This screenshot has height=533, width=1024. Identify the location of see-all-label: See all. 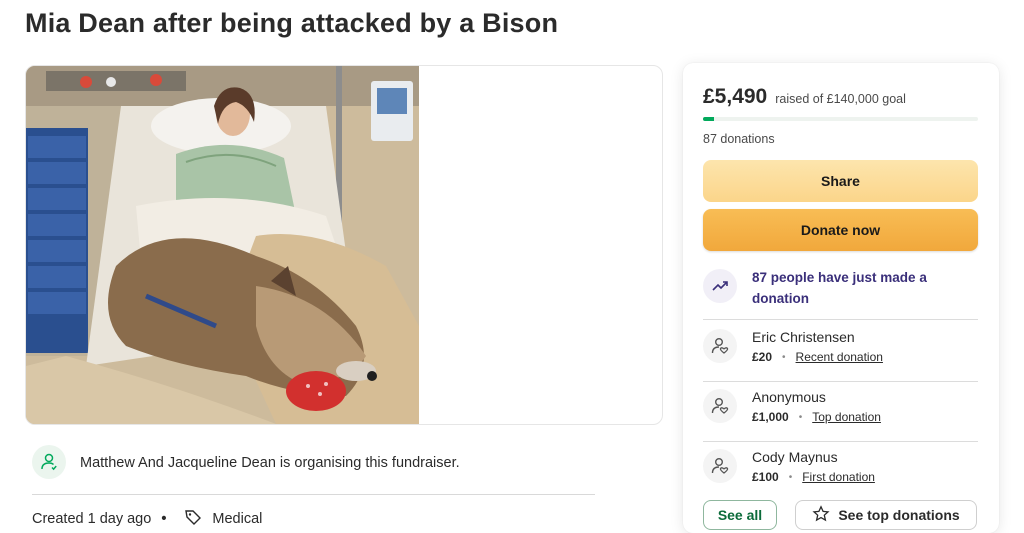
(740, 515).